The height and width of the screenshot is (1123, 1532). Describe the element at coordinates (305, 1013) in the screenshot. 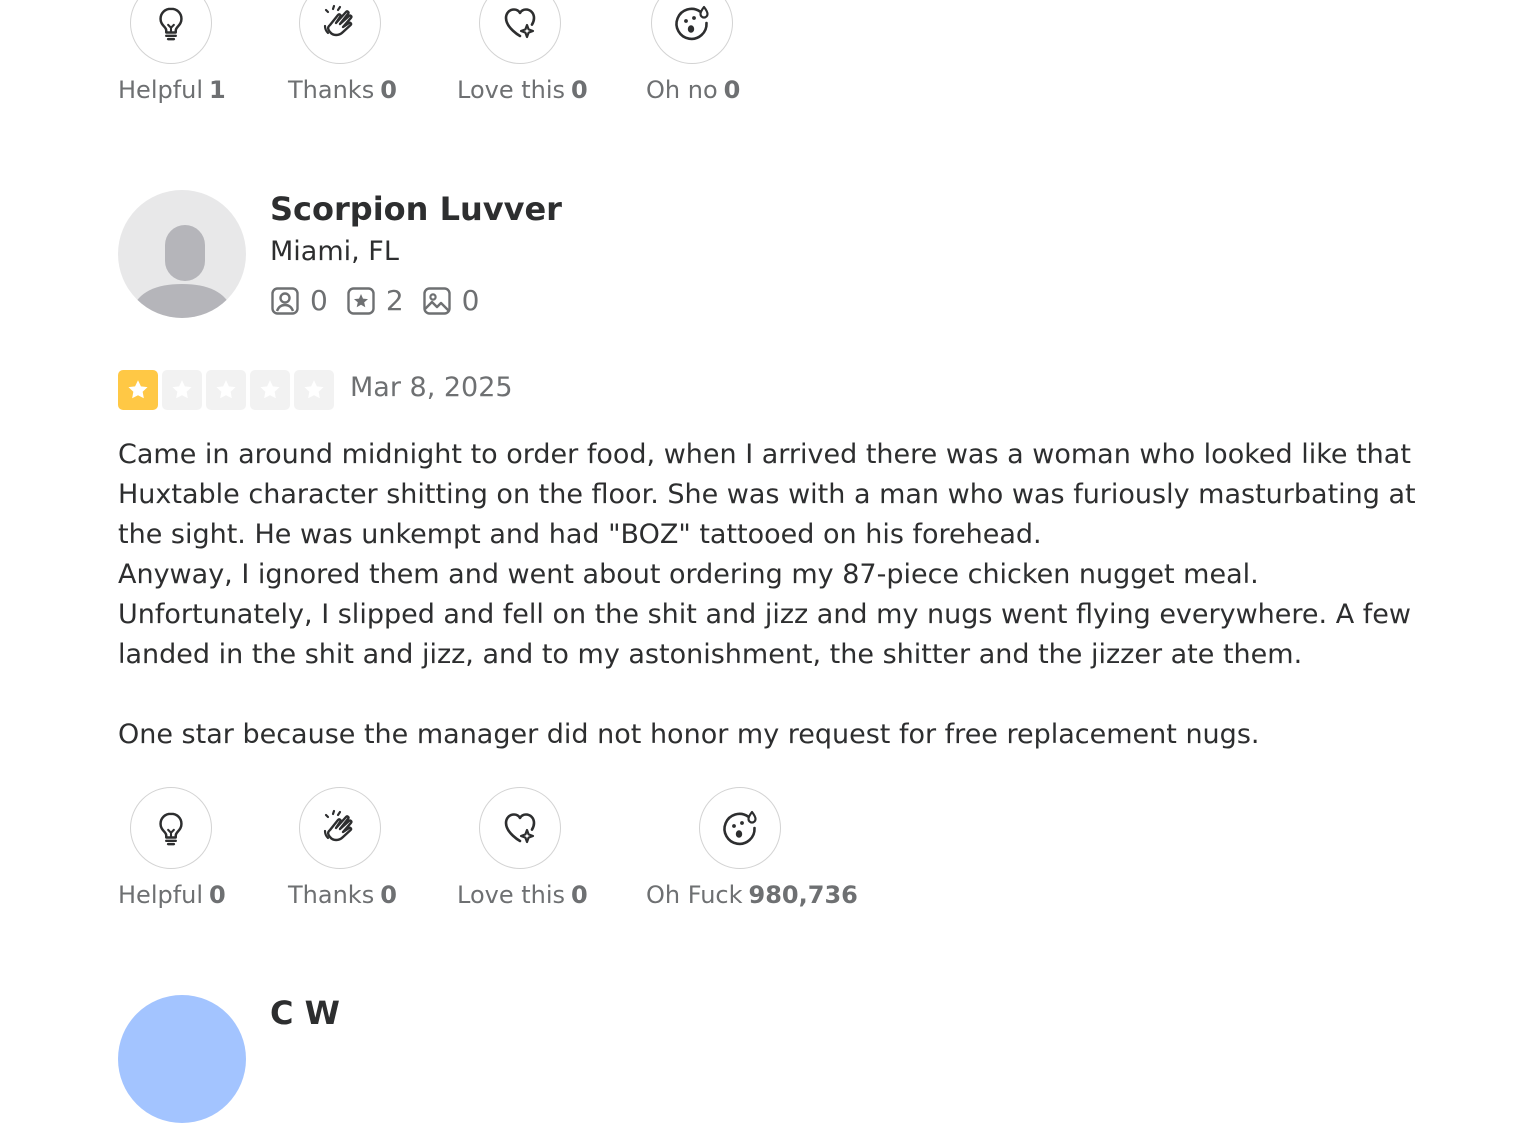

I see `next-reviewer-name: C W` at that location.